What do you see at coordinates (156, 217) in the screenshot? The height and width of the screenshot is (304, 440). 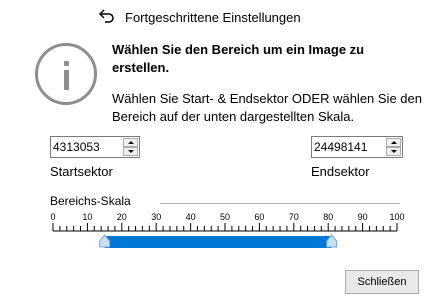 I see `scale-tick-label: 30` at bounding box center [156, 217].